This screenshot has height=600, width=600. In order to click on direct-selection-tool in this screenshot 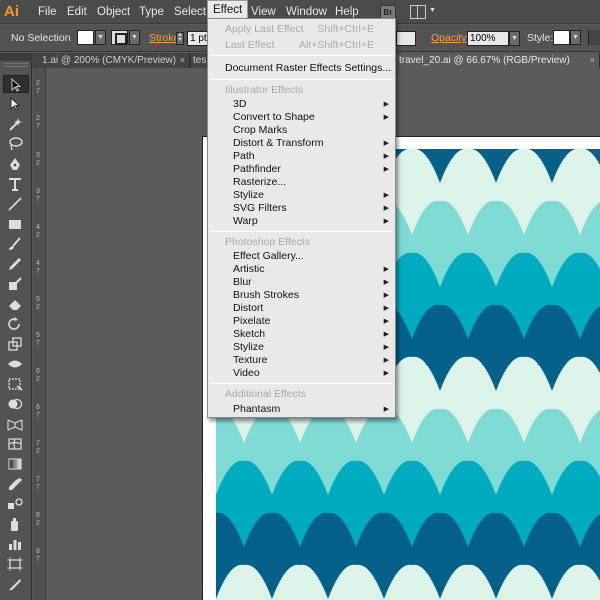, I will do `click(16, 104)`.